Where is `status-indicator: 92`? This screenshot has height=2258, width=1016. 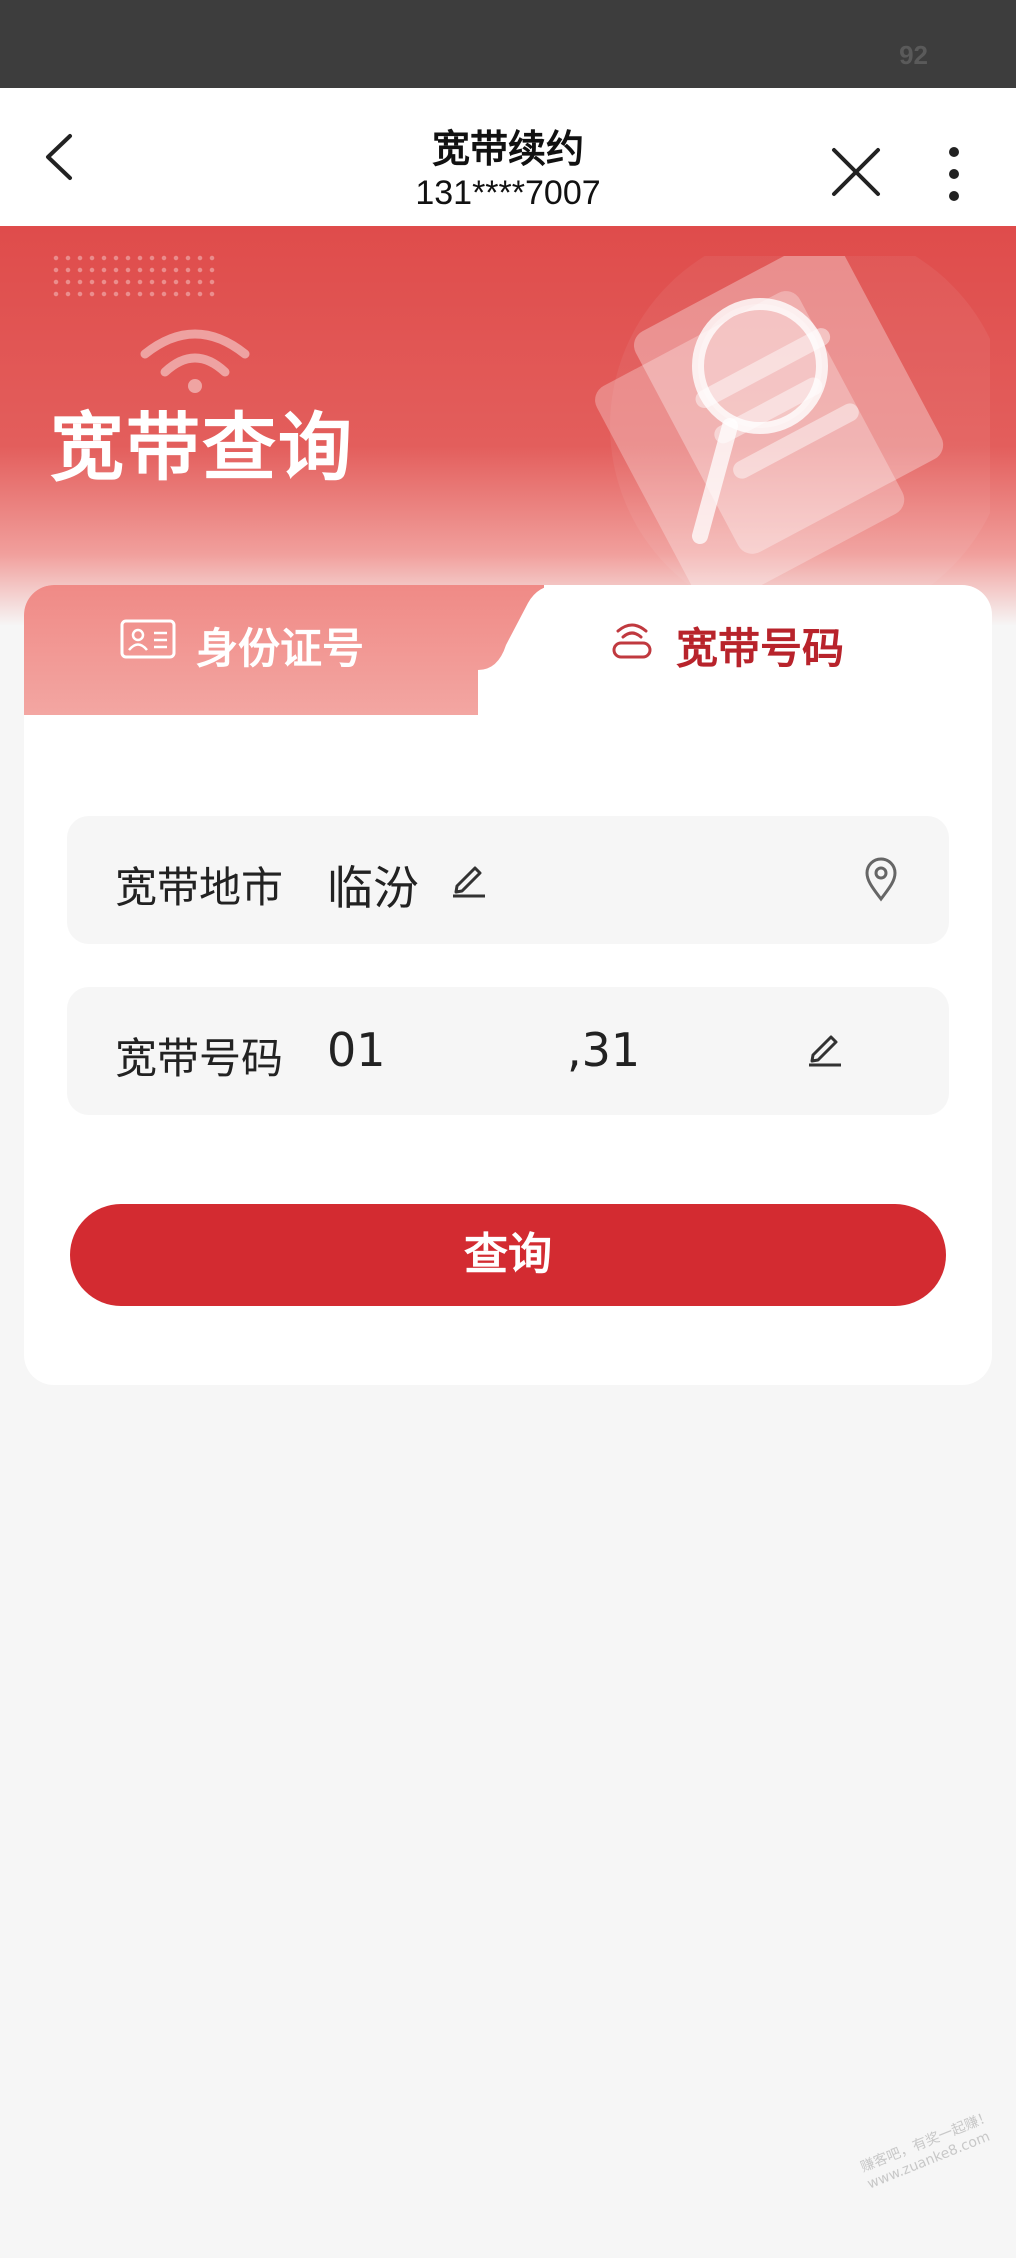
status-indicator: 92 is located at coordinates (913, 55).